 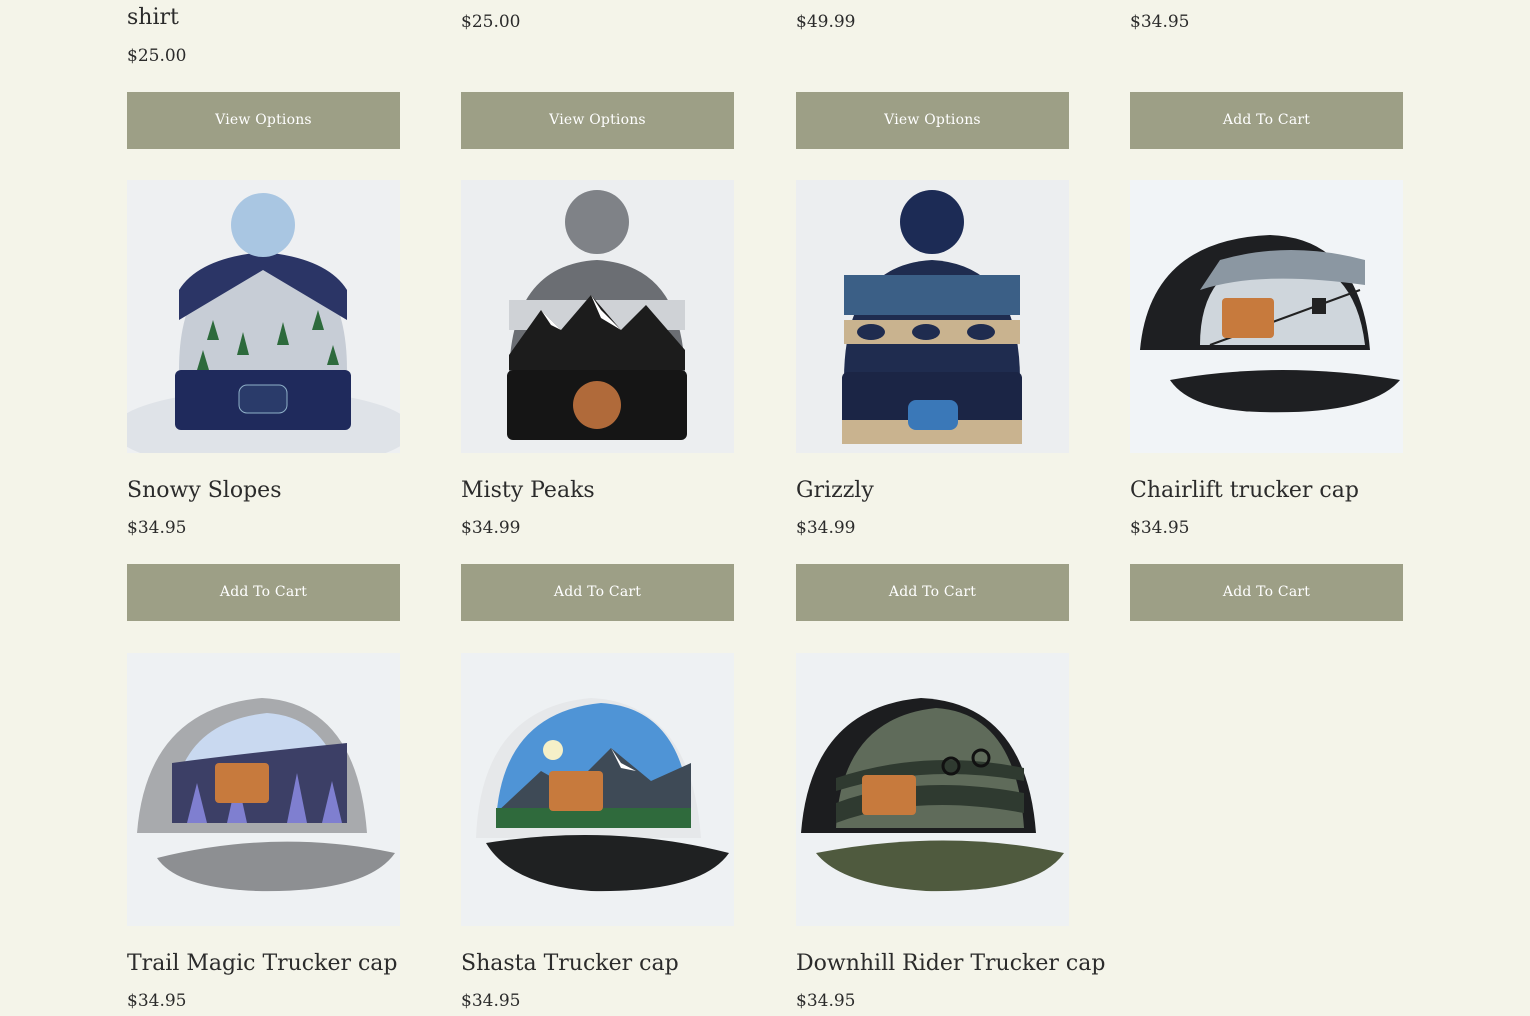 What do you see at coordinates (528, 491) in the screenshot?
I see `product-title: Misty Peaks` at bounding box center [528, 491].